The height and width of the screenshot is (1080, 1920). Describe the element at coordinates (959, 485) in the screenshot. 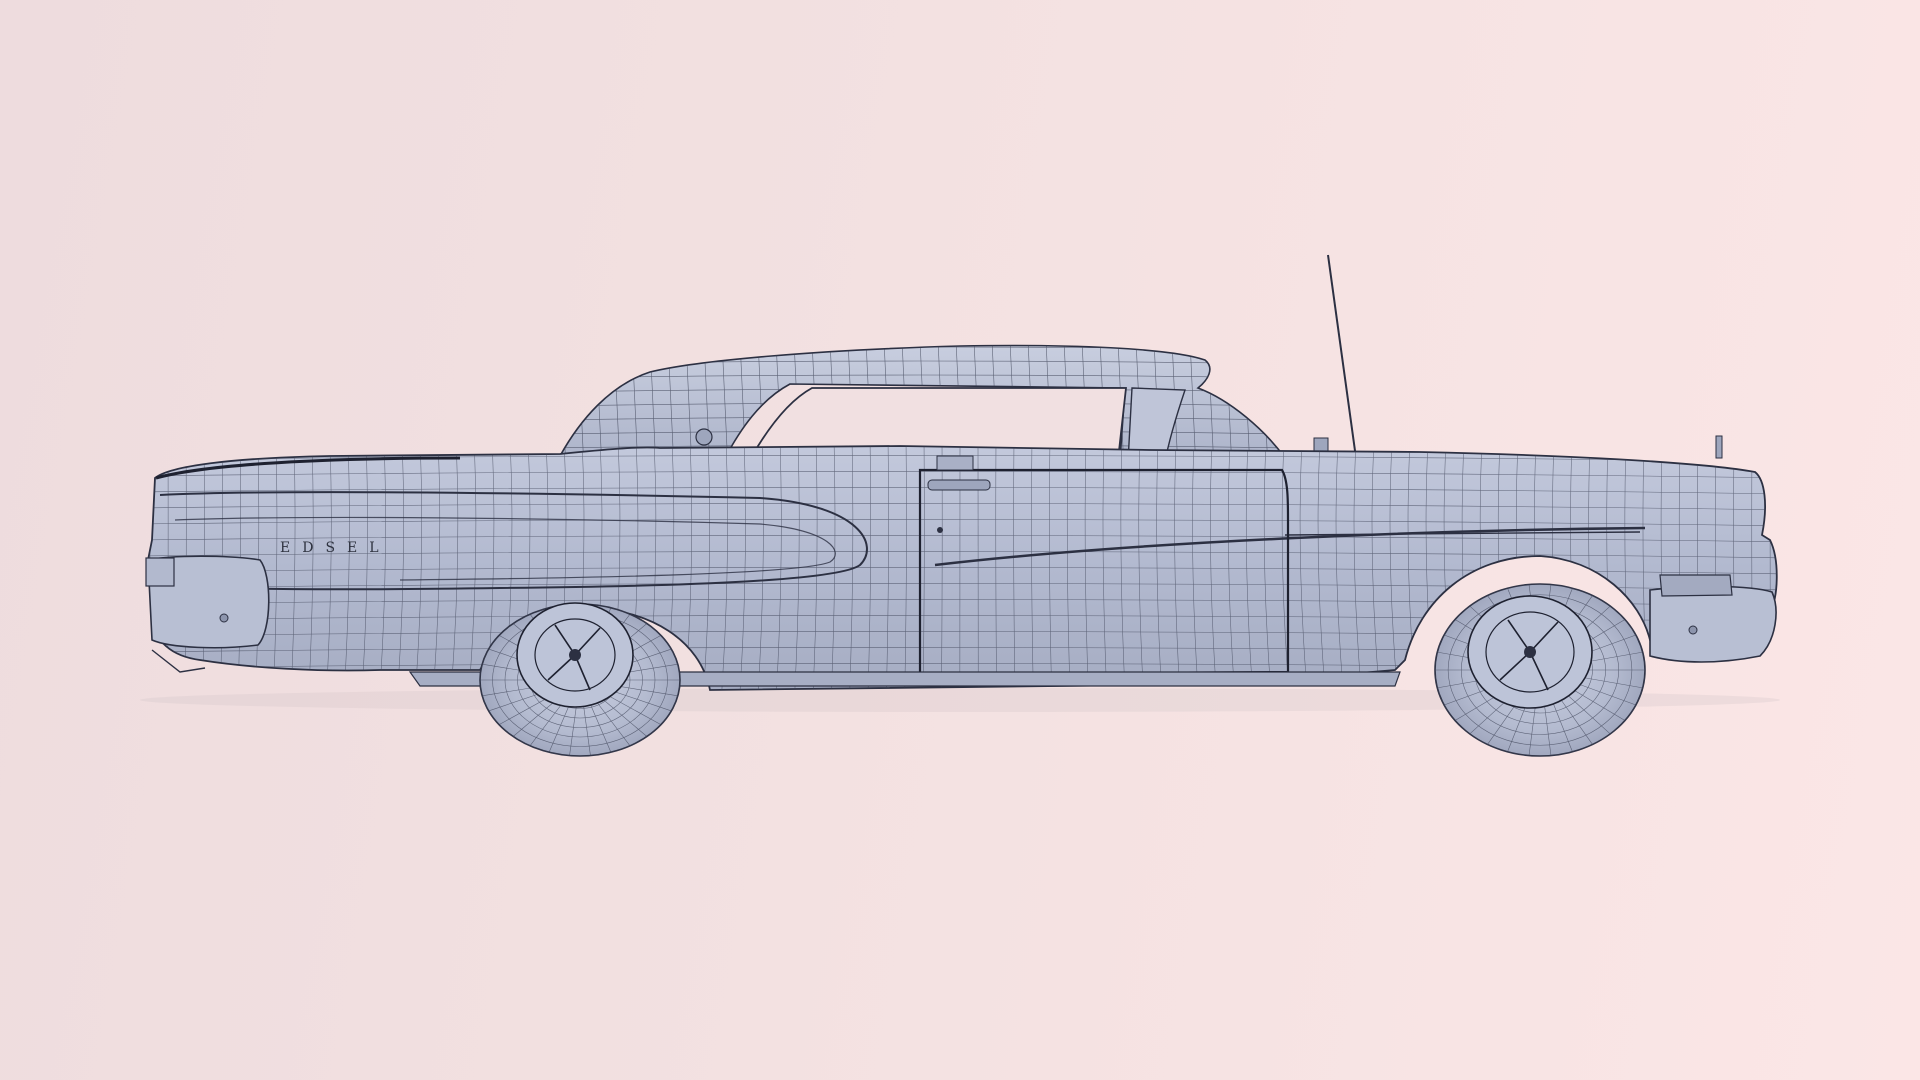

I see `door-handle` at that location.